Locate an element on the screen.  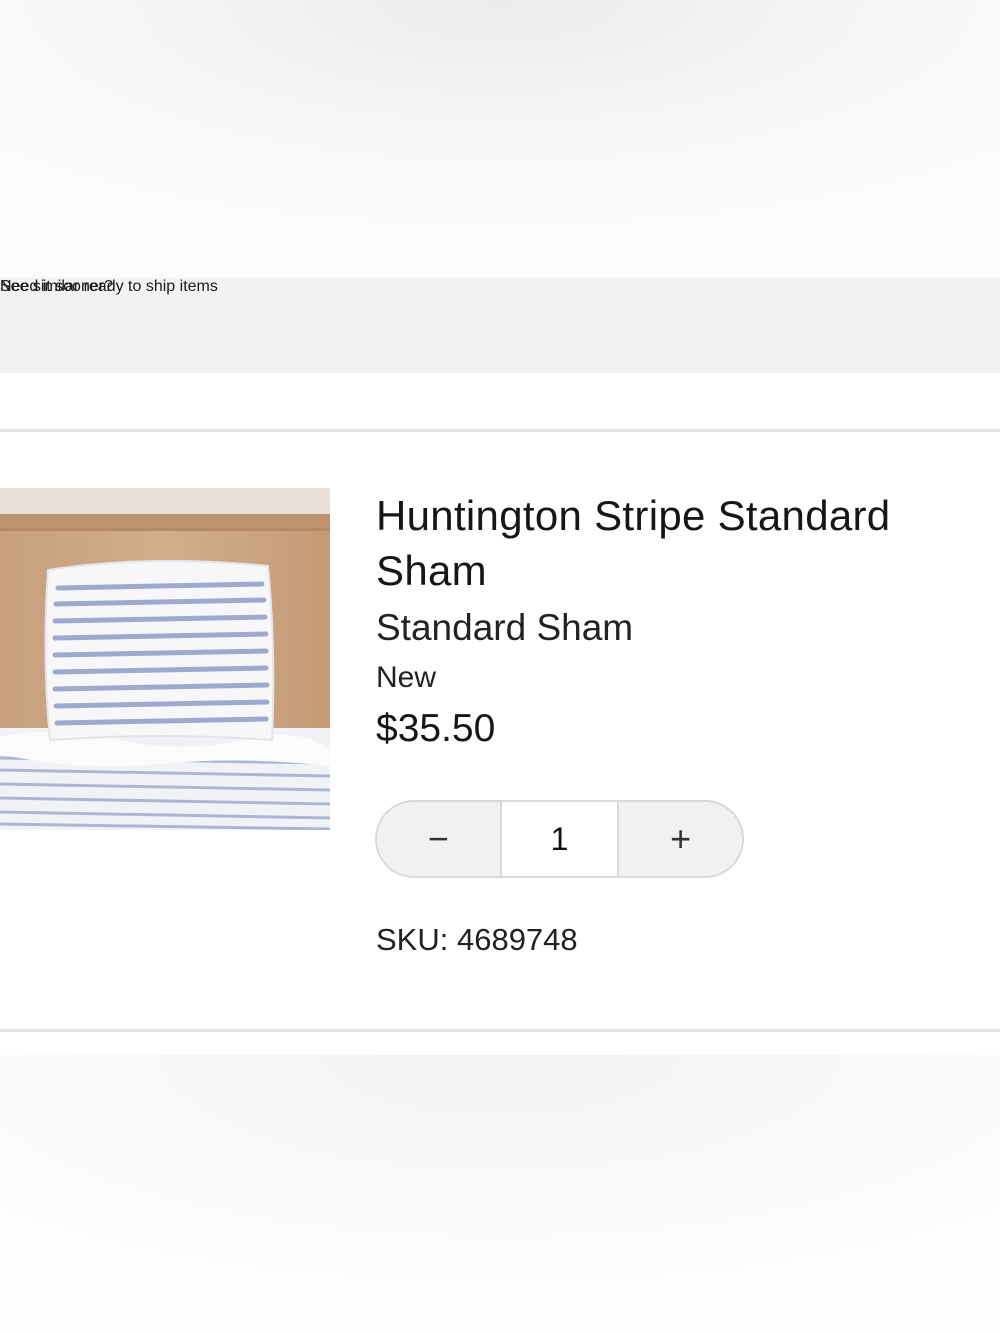
product-sku: SKU: 4689748 is located at coordinates (477, 939).